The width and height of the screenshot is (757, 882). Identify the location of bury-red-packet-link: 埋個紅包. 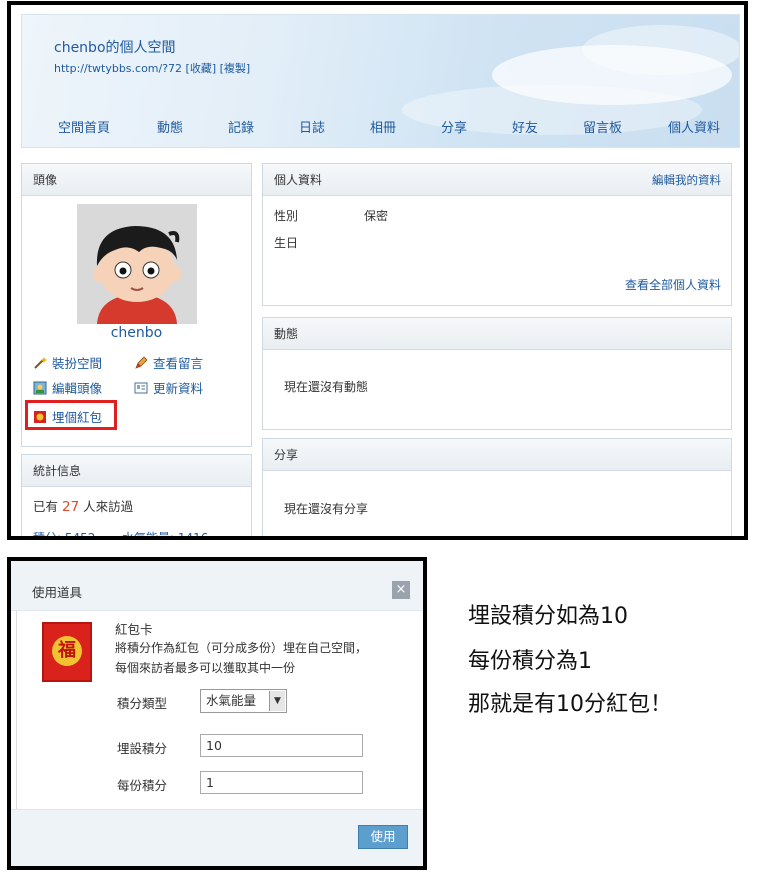
(67, 416).